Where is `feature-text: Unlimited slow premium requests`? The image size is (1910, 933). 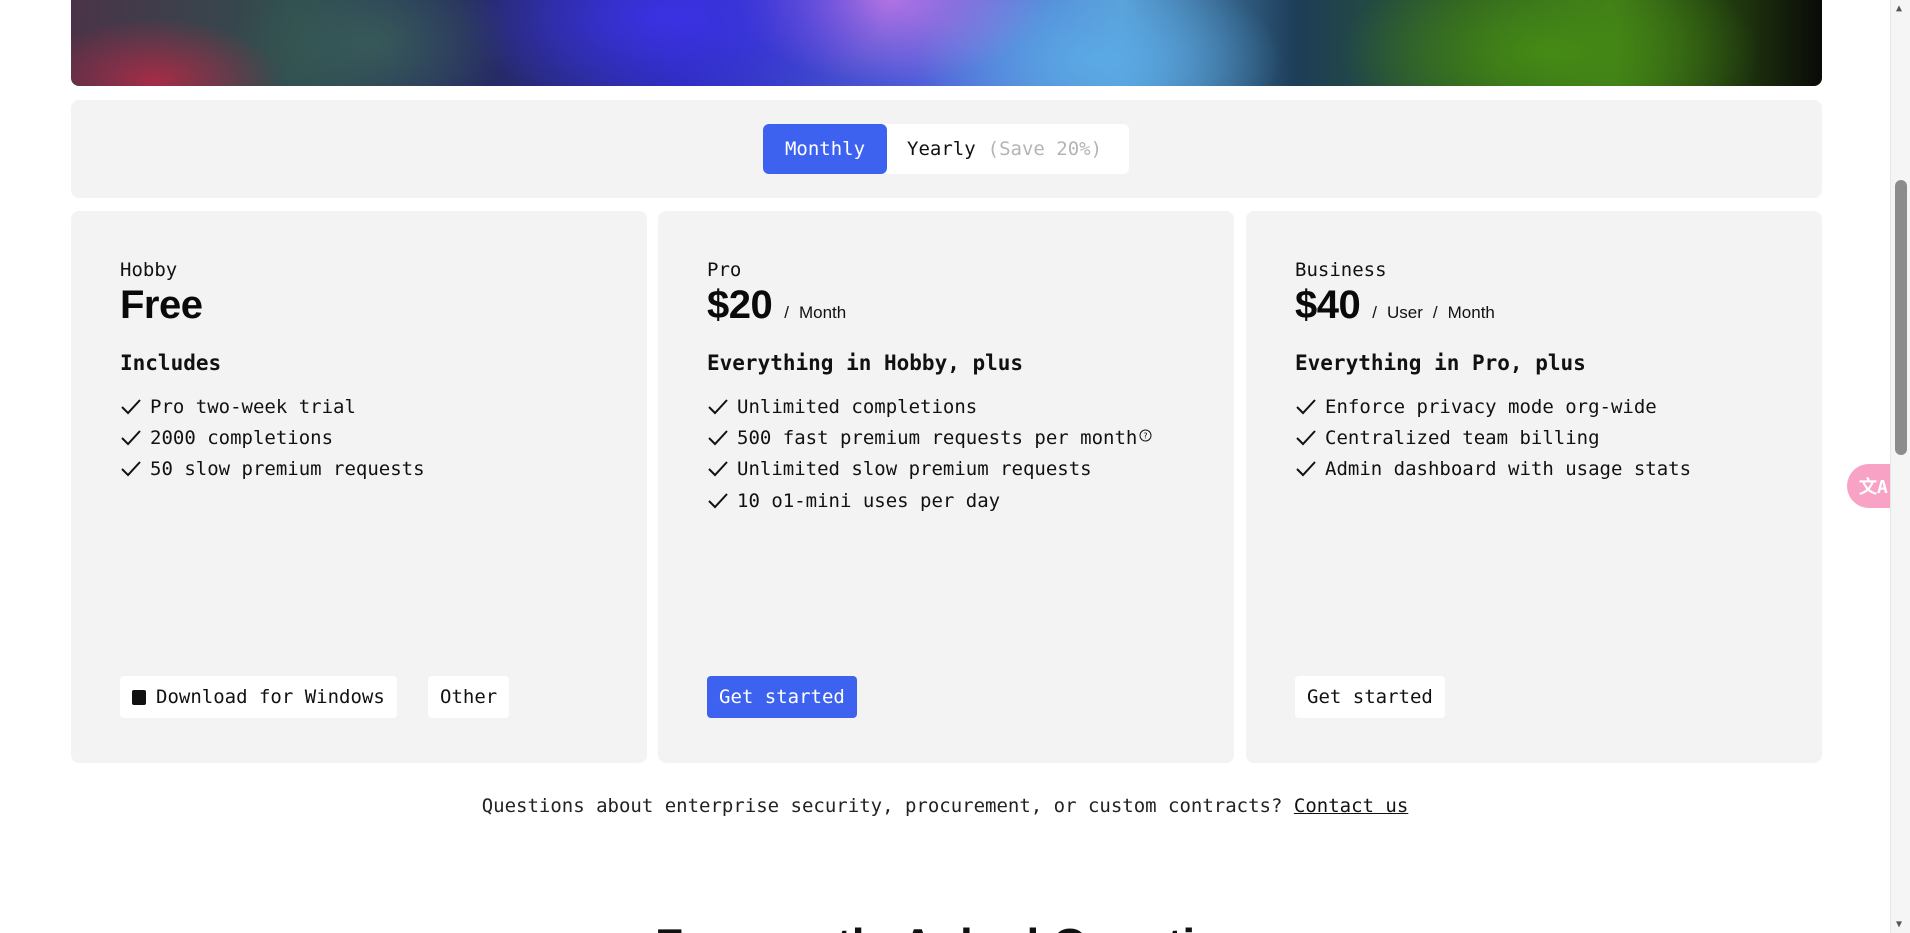
feature-text: Unlimited slow premium requests is located at coordinates (914, 469).